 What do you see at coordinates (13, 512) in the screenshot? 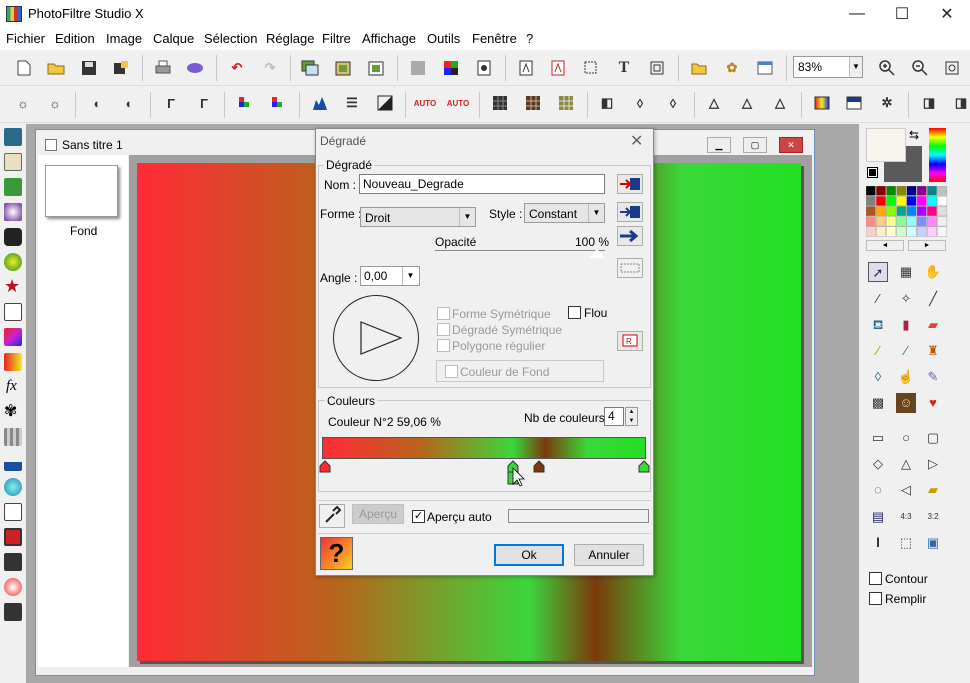
I see `book-icon` at bounding box center [13, 512].